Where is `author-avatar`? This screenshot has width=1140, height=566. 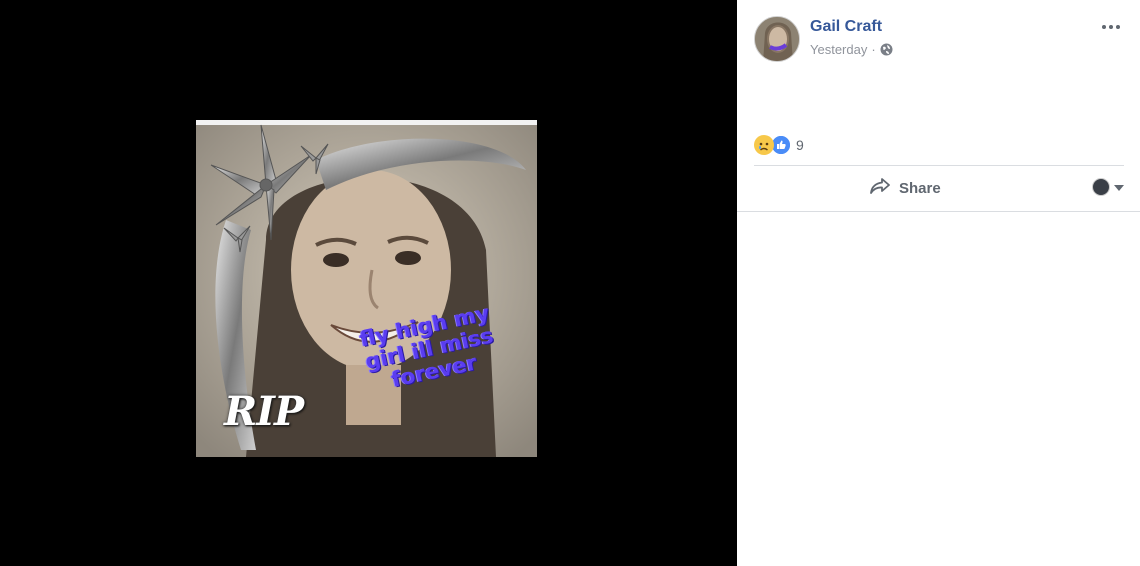
author-avatar is located at coordinates (777, 39).